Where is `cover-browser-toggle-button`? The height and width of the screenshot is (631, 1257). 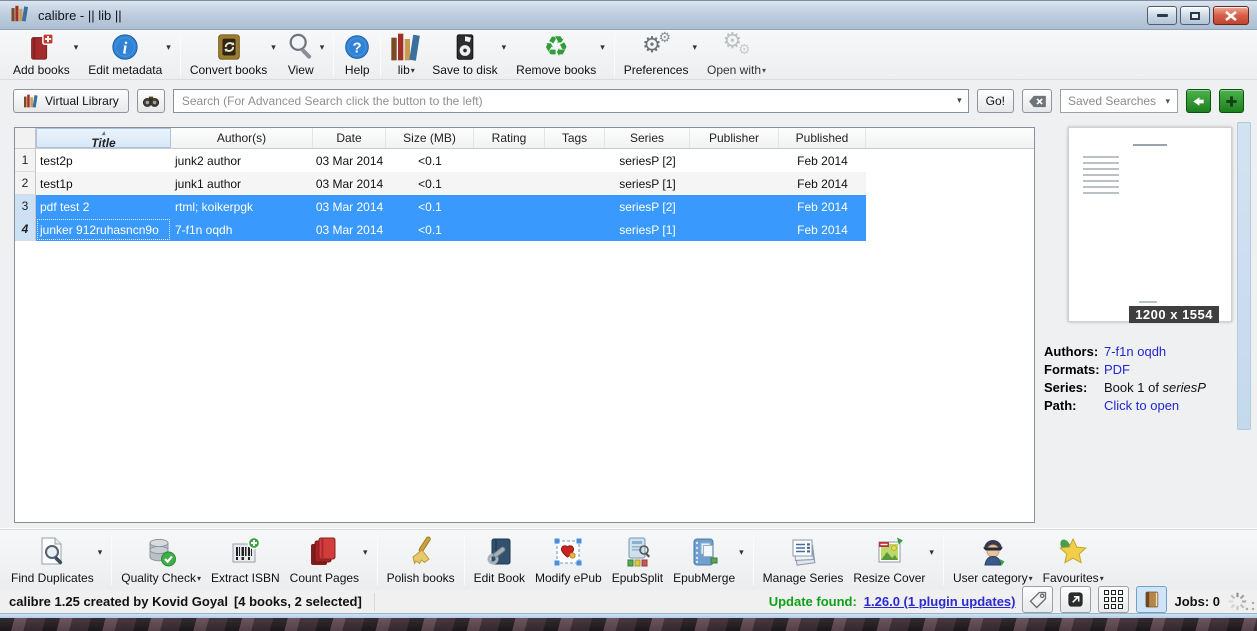
cover-browser-toggle-button is located at coordinates (1076, 599).